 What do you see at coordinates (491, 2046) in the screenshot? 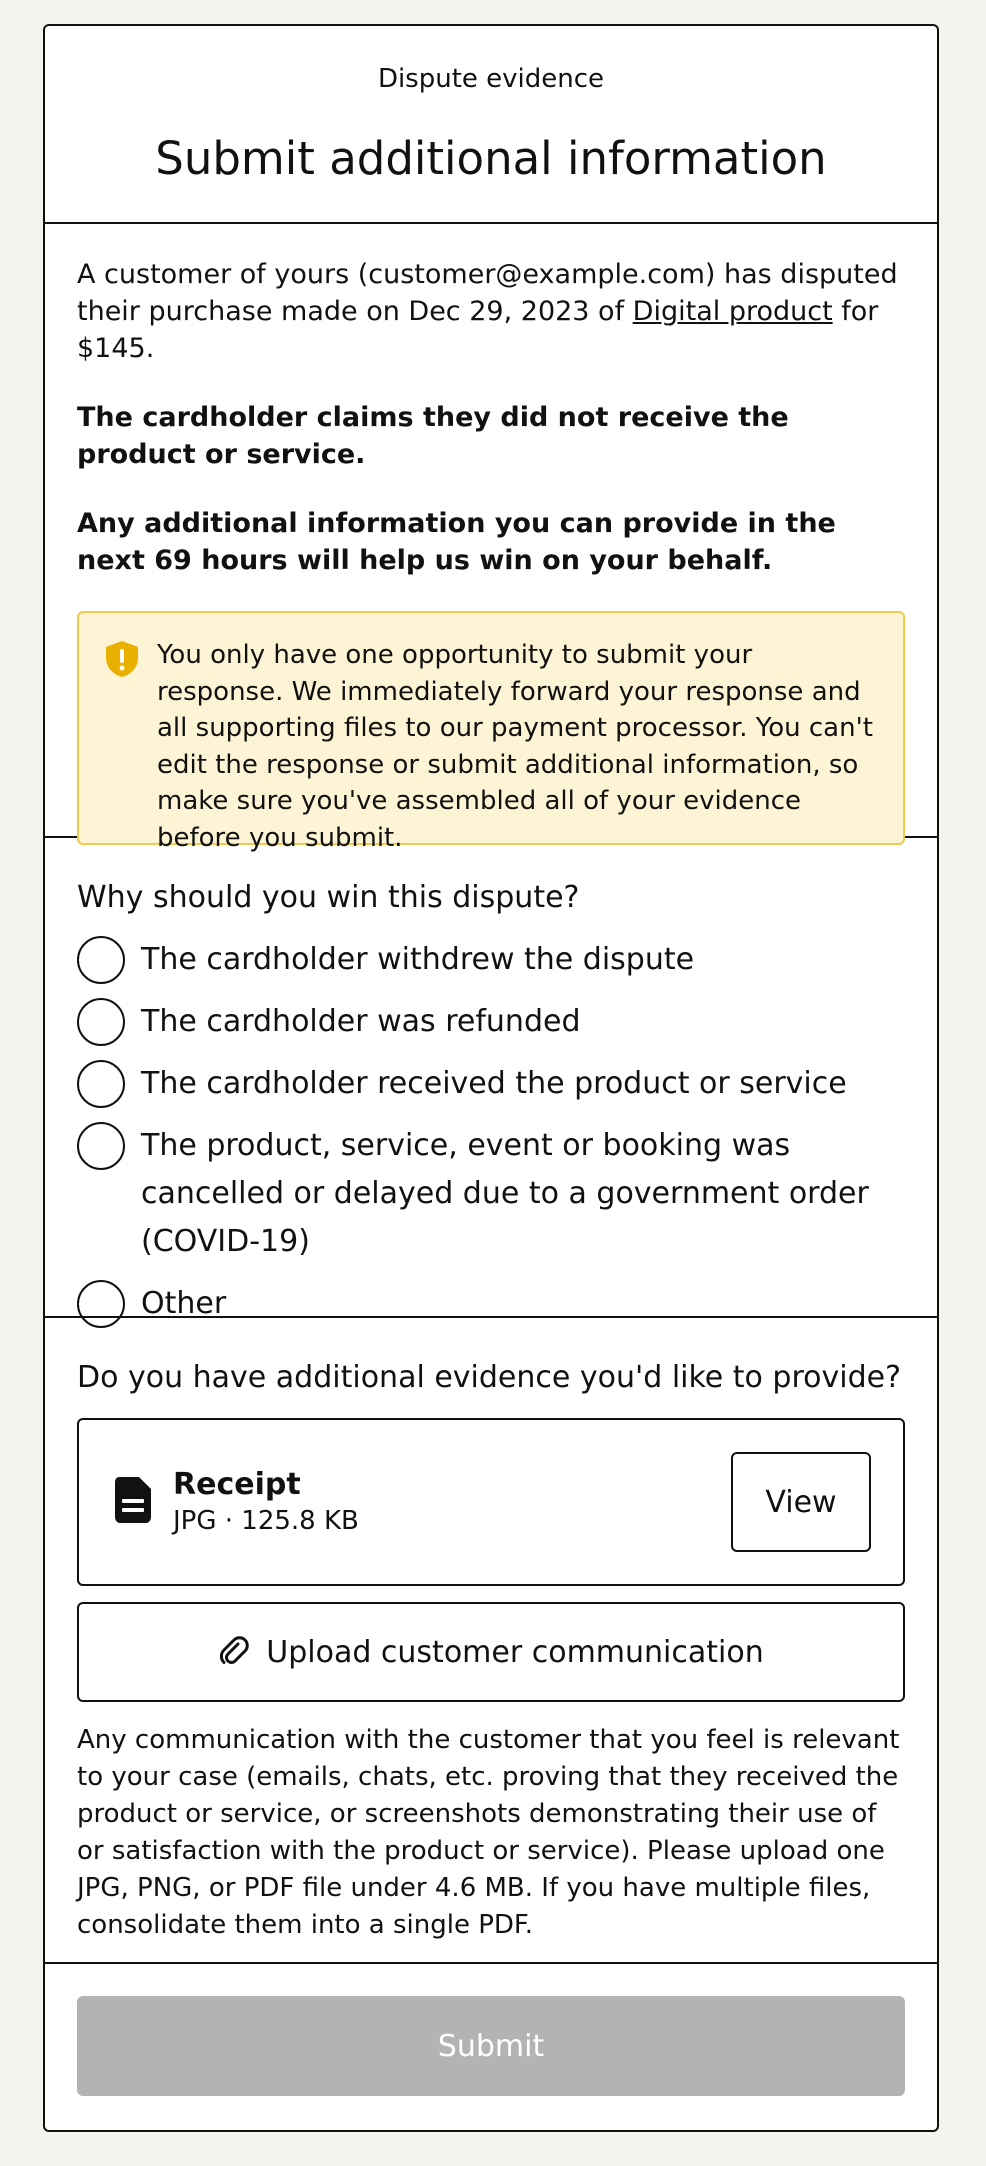
I see `submit-button: Submit` at bounding box center [491, 2046].